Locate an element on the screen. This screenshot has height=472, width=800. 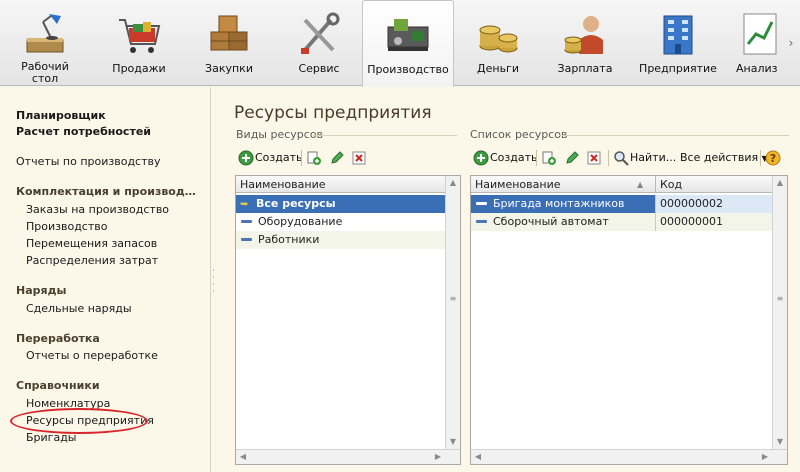
factory-machine-icon is located at coordinates (408, 35).